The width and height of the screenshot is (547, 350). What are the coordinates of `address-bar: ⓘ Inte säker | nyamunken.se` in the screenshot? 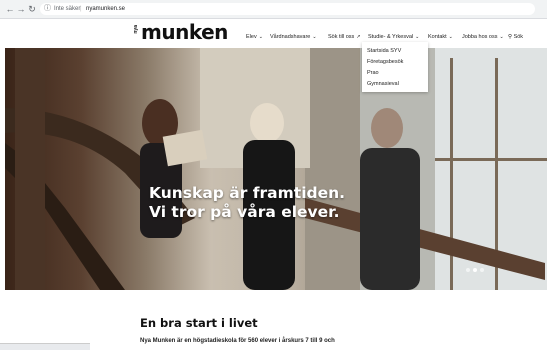 It's located at (287, 9).